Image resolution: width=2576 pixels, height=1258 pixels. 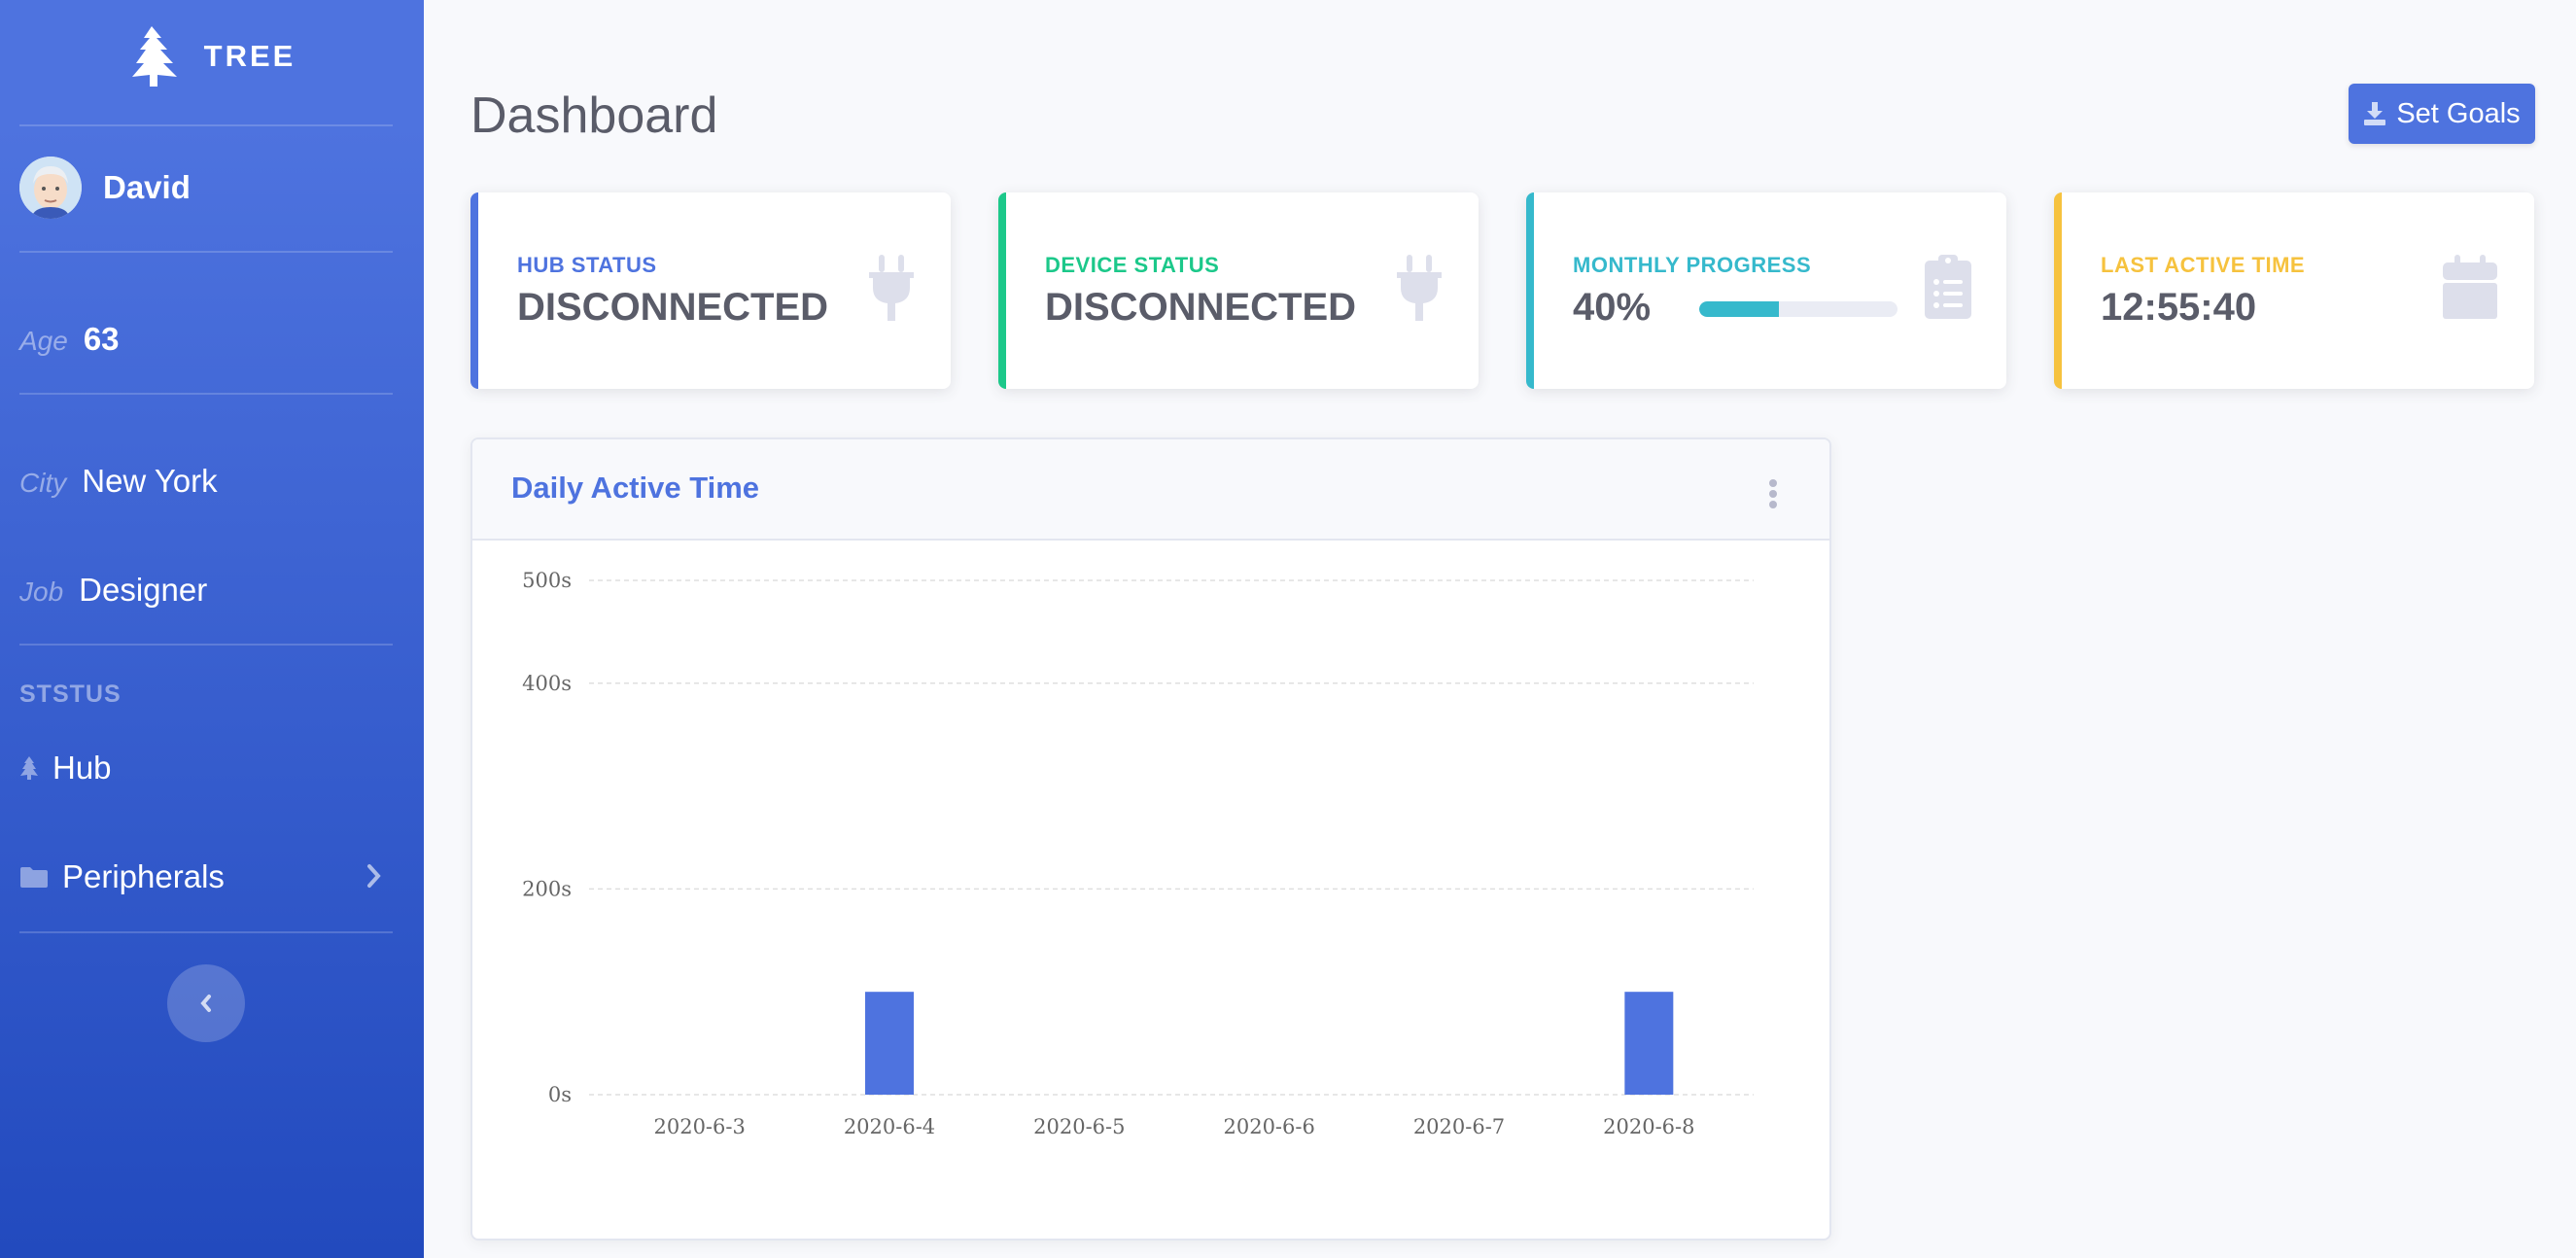 I want to click on age-label: Age, so click(x=44, y=341).